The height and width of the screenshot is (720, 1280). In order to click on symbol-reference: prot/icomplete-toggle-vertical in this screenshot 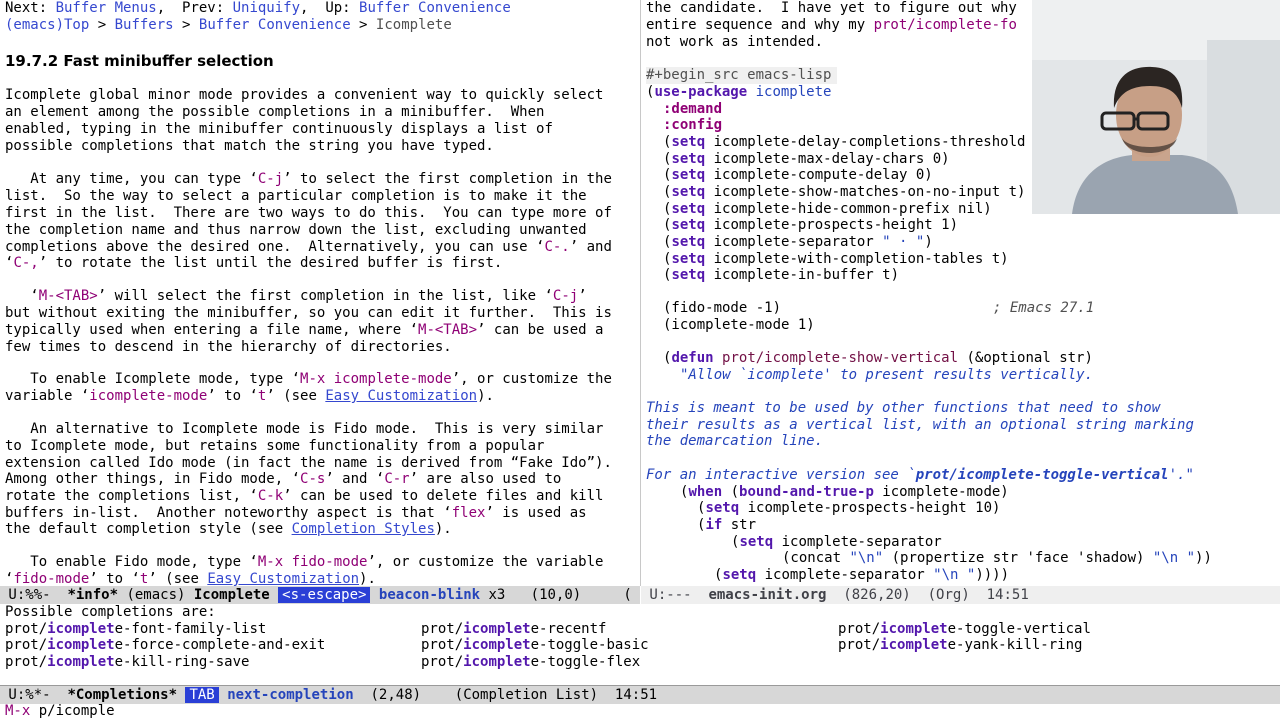, I will do `click(1042, 475)`.